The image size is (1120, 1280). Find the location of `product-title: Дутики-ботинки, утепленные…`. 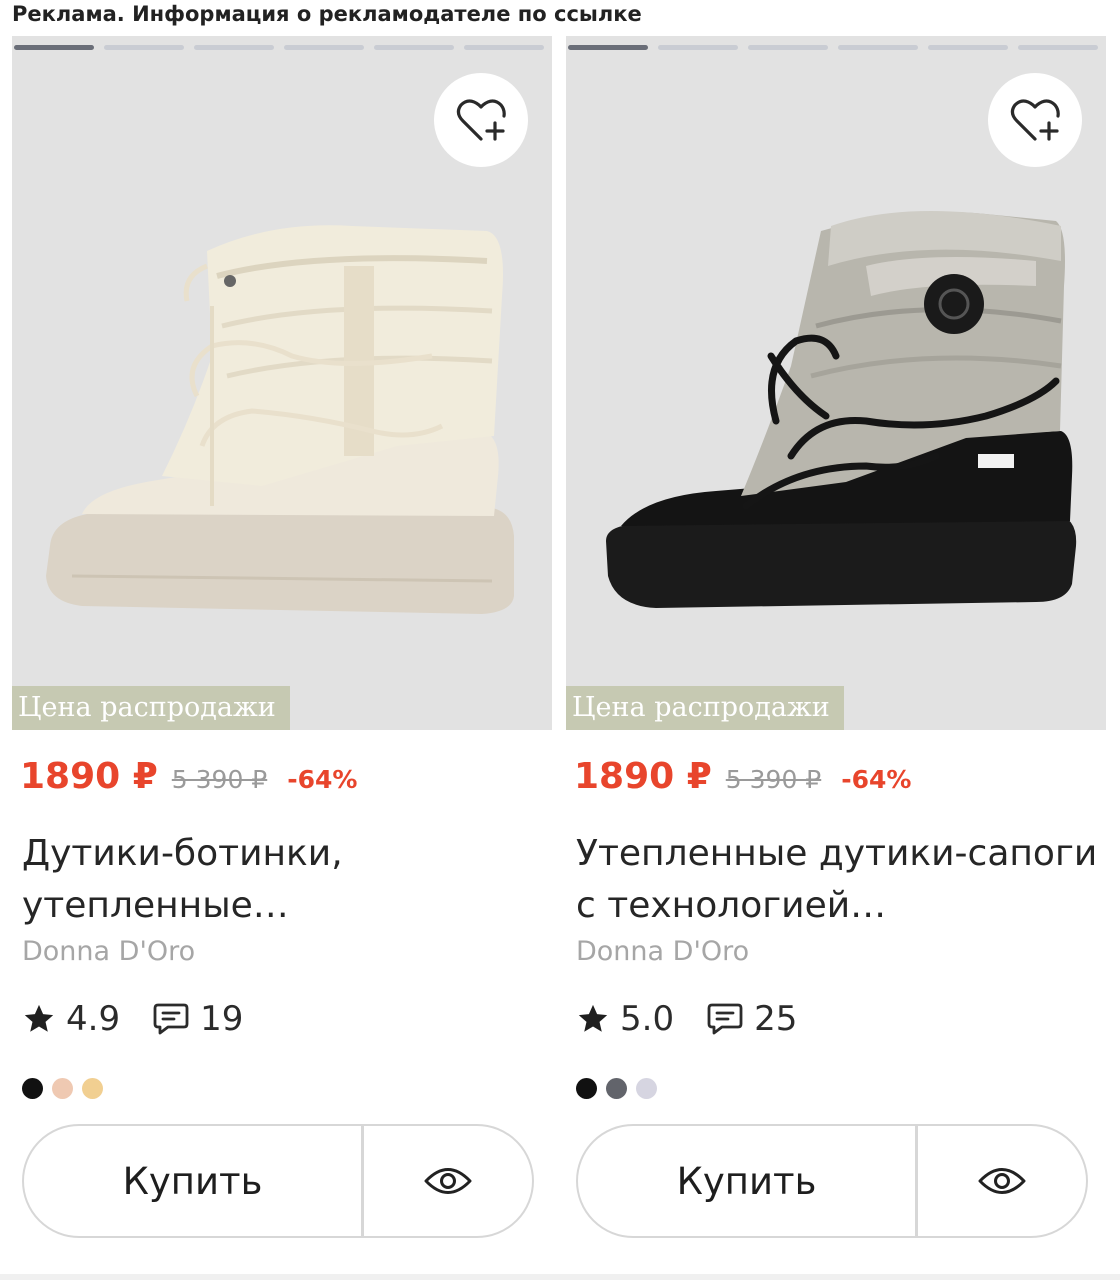

product-title: Дутики-ботинки, утепленные… is located at coordinates (287, 880).